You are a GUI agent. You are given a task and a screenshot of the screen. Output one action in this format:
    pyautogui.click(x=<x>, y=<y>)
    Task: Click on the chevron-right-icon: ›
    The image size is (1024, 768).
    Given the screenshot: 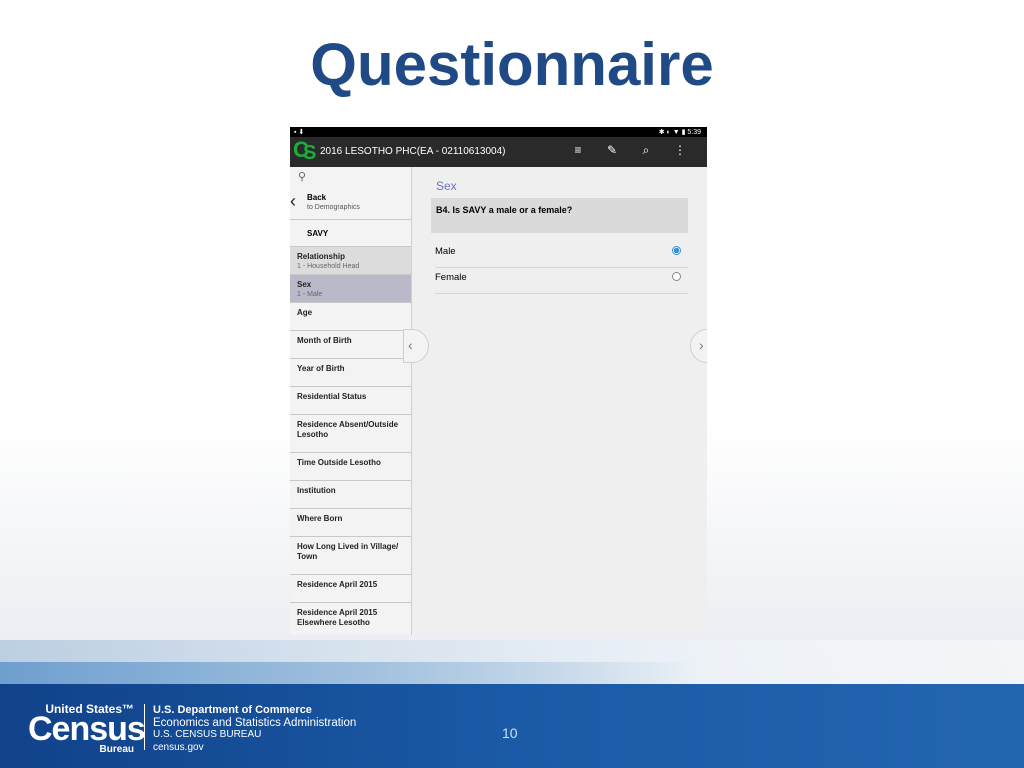 What is the action you would take?
    pyautogui.click(x=701, y=345)
    